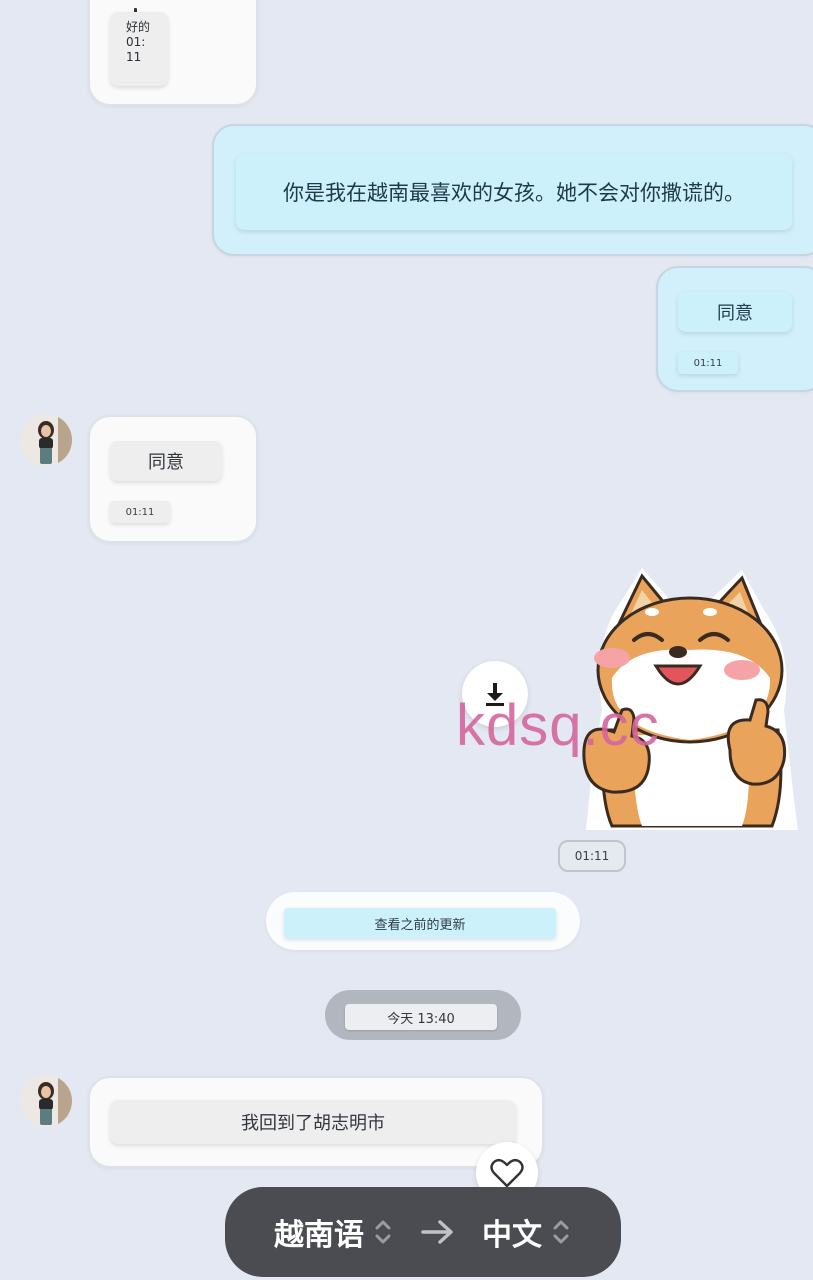 Image resolution: width=813 pixels, height=1280 pixels. I want to click on message-bubble-incoming-last: 我回到了胡志明市, so click(316, 1122).